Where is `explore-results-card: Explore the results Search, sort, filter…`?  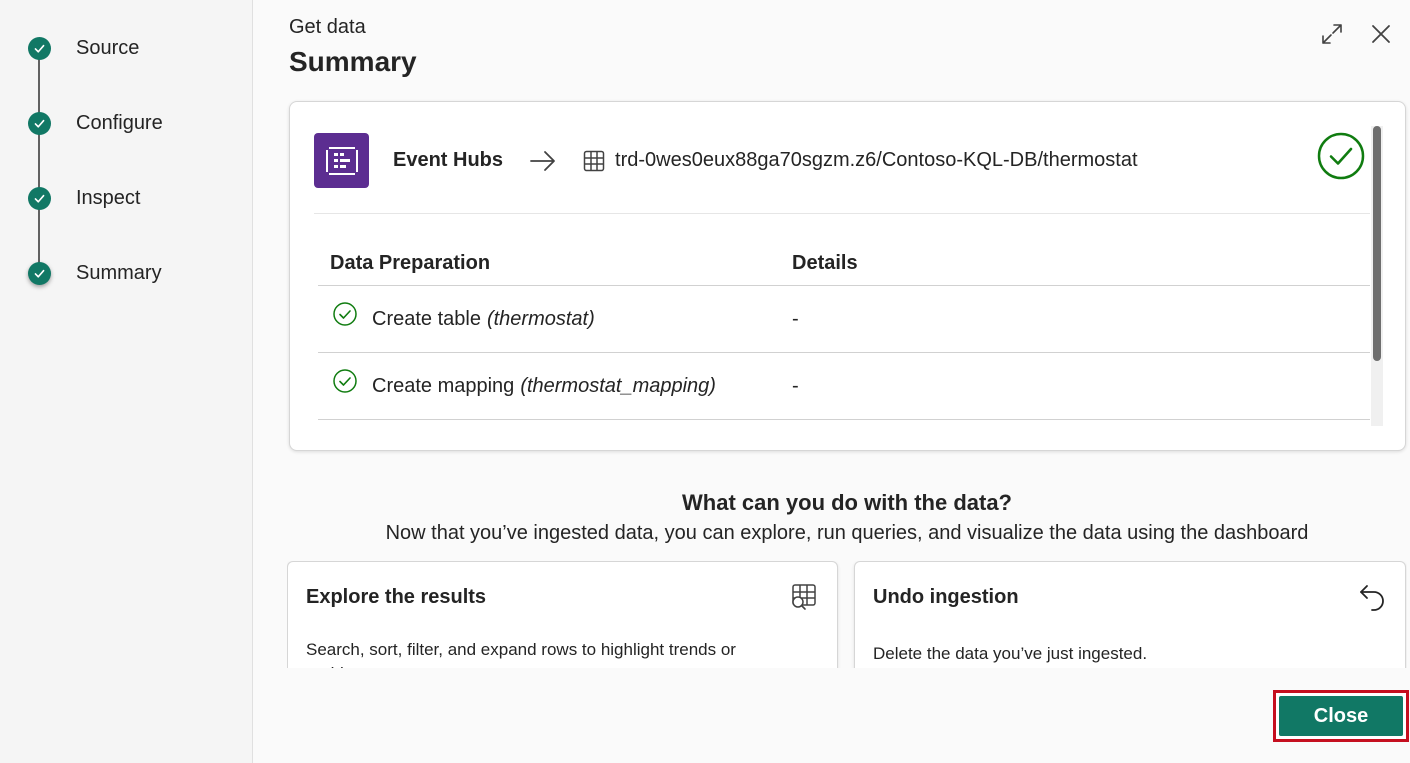 explore-results-card: Explore the results Search, sort, filter… is located at coordinates (562, 614).